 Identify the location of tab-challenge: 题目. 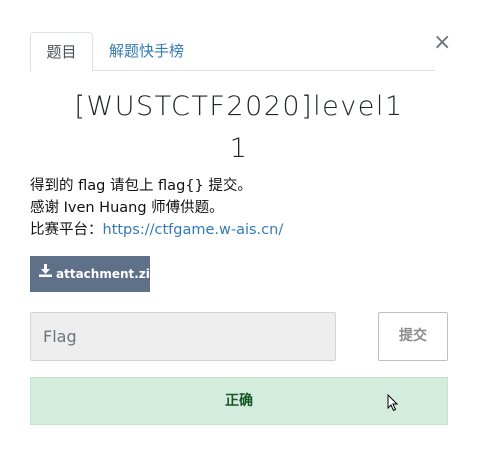
(61, 52).